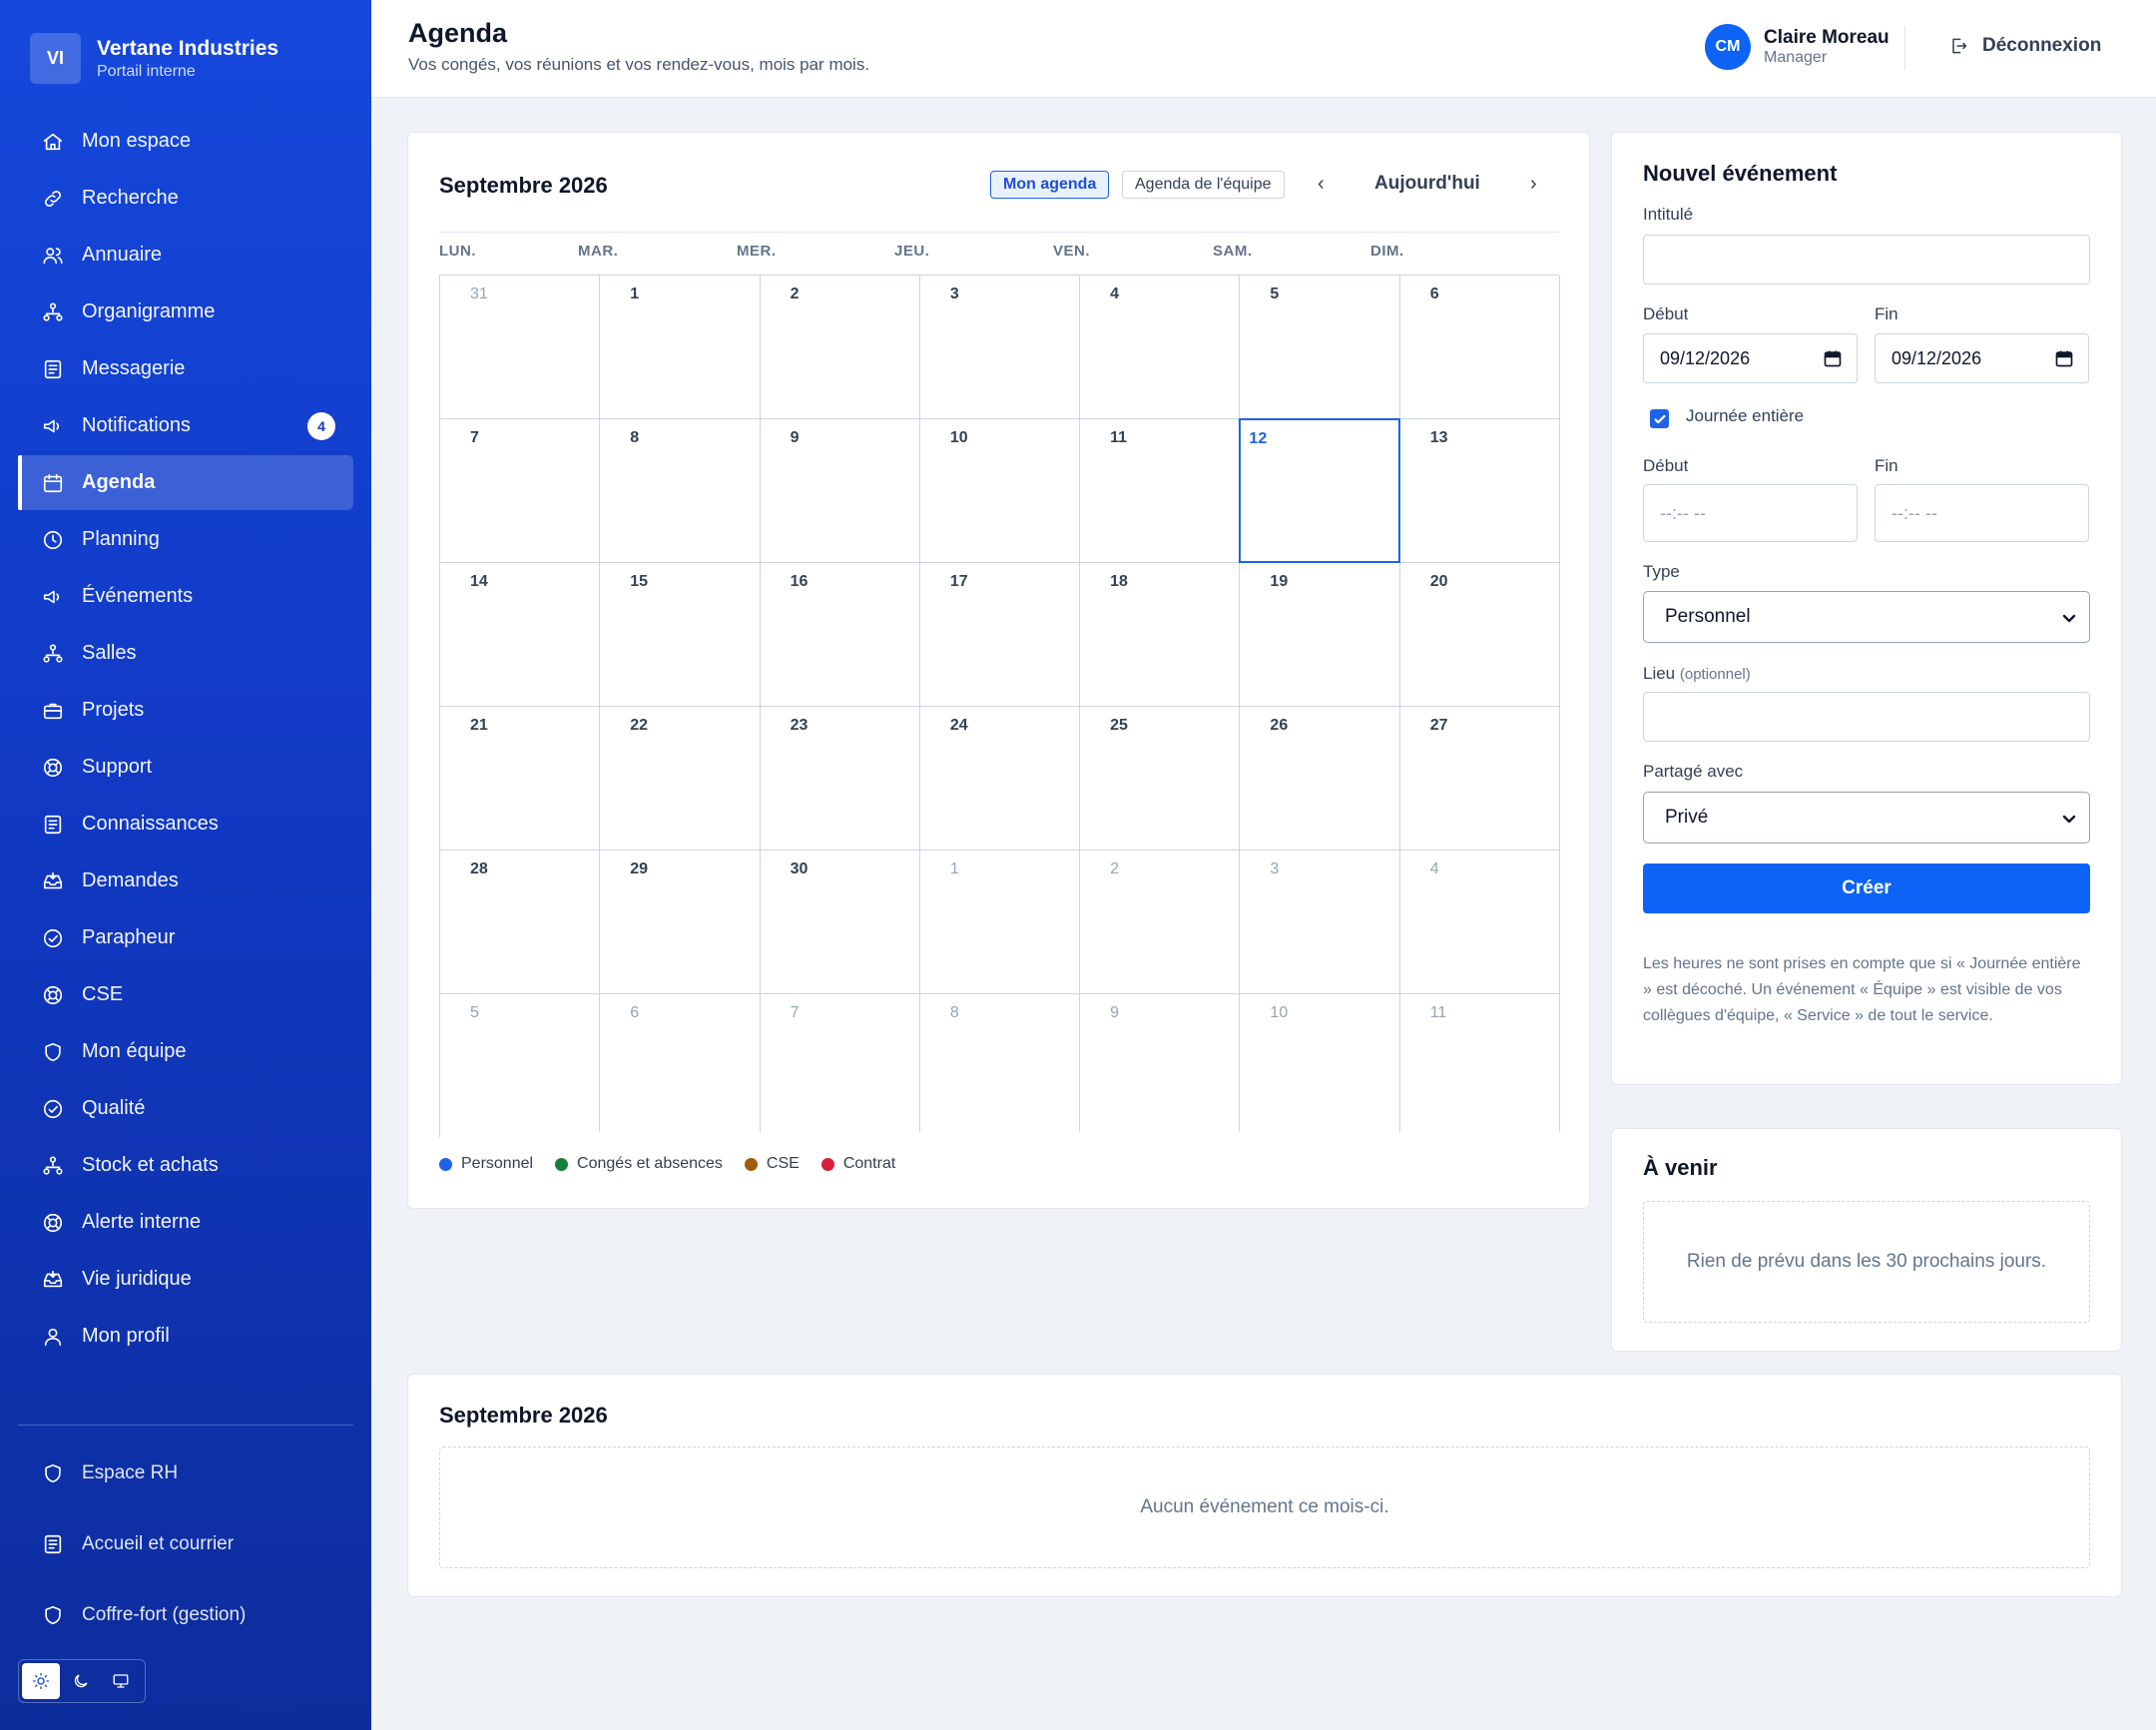 This screenshot has width=2156, height=1730. What do you see at coordinates (1479, 635) in the screenshot?
I see `calendar-day: 20` at bounding box center [1479, 635].